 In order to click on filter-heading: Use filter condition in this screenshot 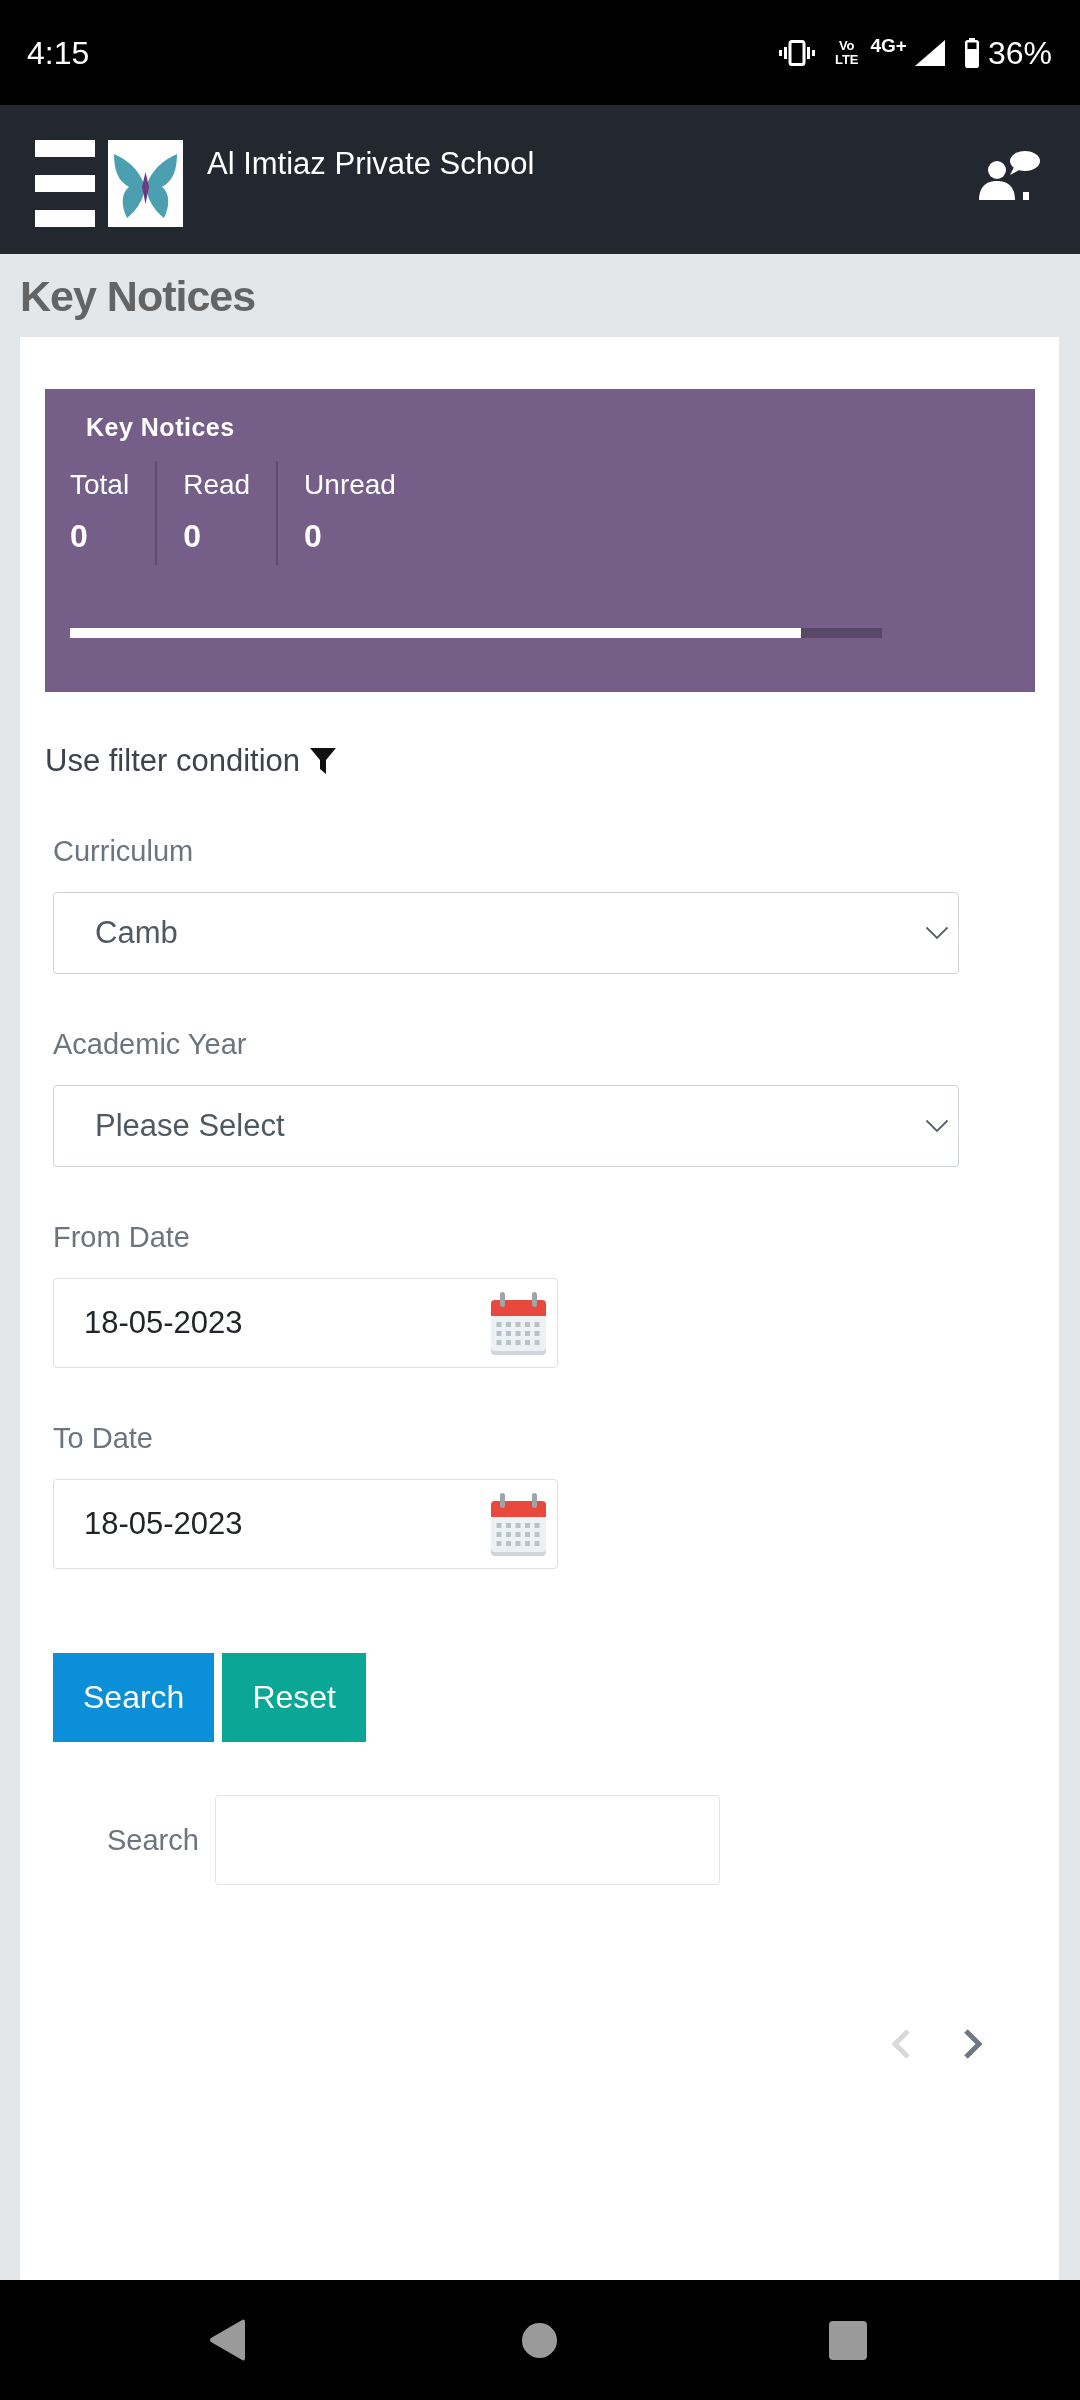, I will do `click(172, 761)`.